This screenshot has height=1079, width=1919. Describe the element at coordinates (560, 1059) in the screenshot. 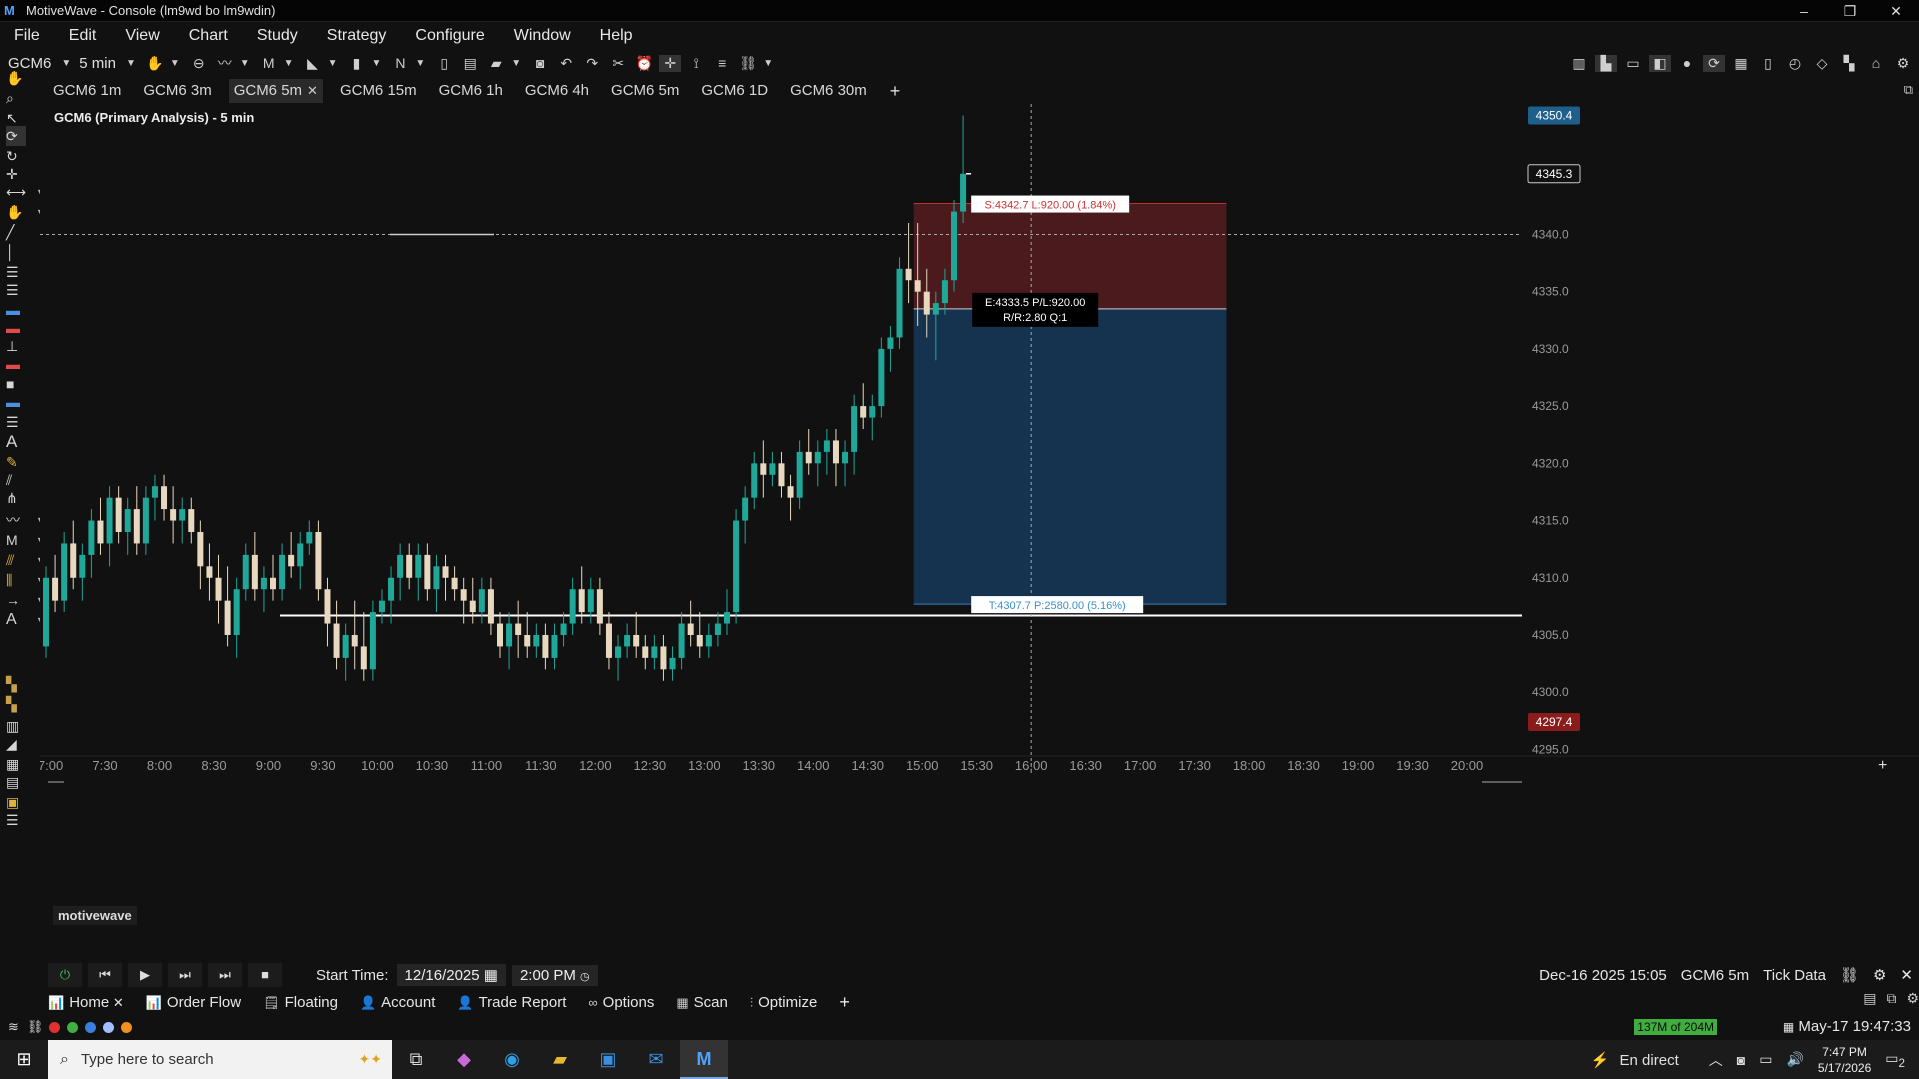

I see `file-explorer-icon: ▰` at that location.